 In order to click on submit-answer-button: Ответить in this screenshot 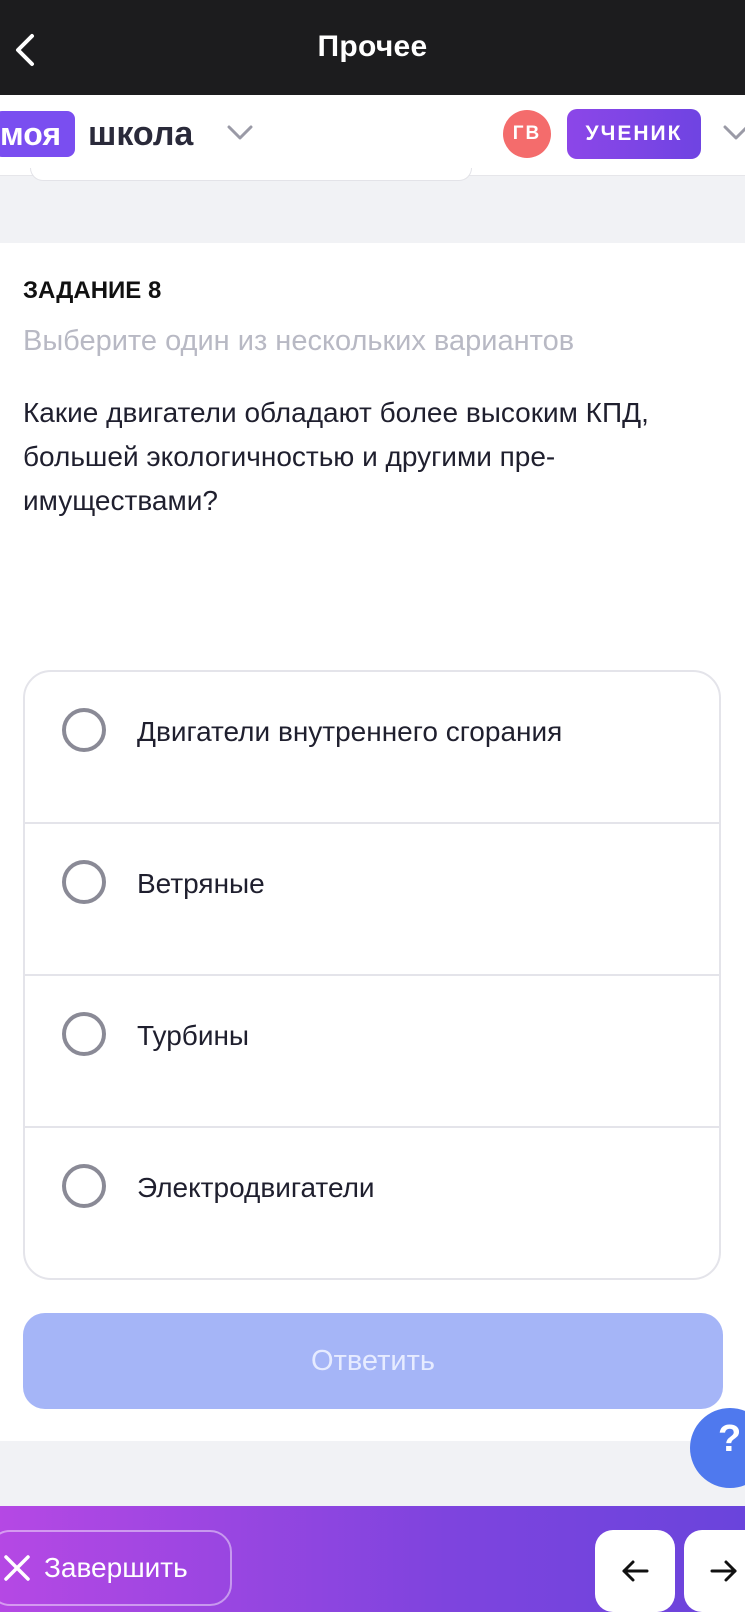, I will do `click(373, 1361)`.